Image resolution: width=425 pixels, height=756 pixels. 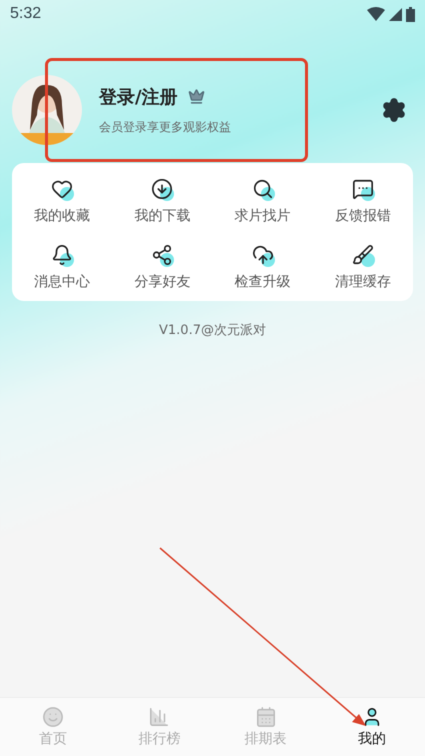 What do you see at coordinates (62, 201) in the screenshot?
I see `menu-item: 我的收藏` at bounding box center [62, 201].